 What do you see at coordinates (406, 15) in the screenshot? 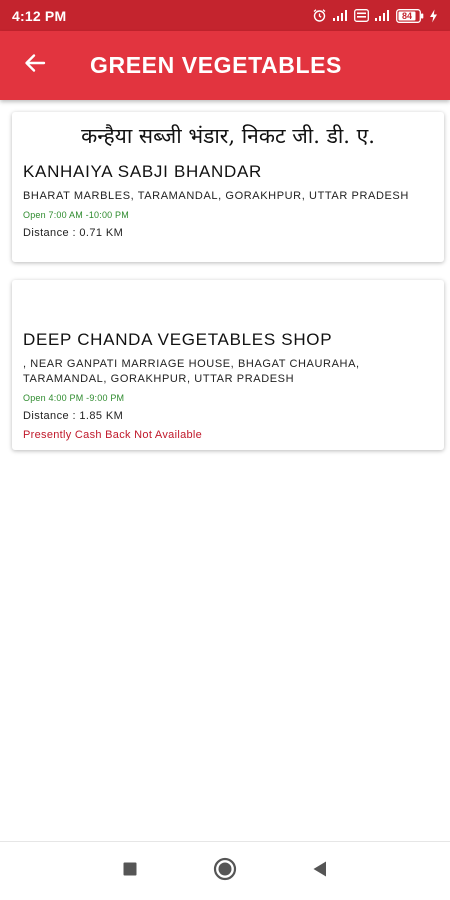
I see `battery-level: 84` at bounding box center [406, 15].